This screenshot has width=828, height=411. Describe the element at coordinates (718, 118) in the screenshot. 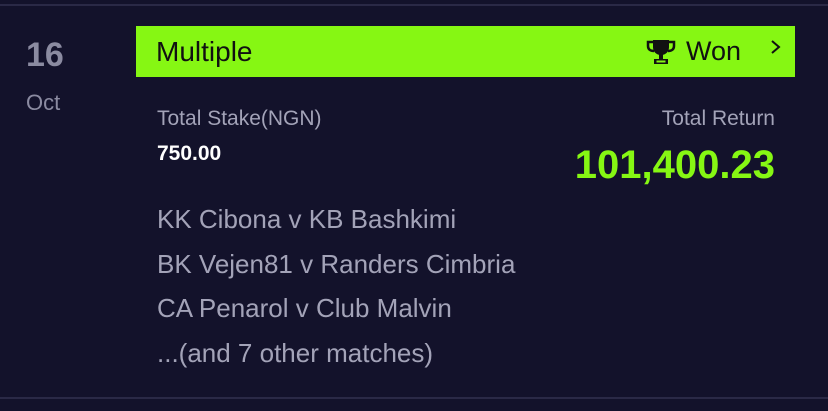

I see `total-return-label: Total Return` at that location.